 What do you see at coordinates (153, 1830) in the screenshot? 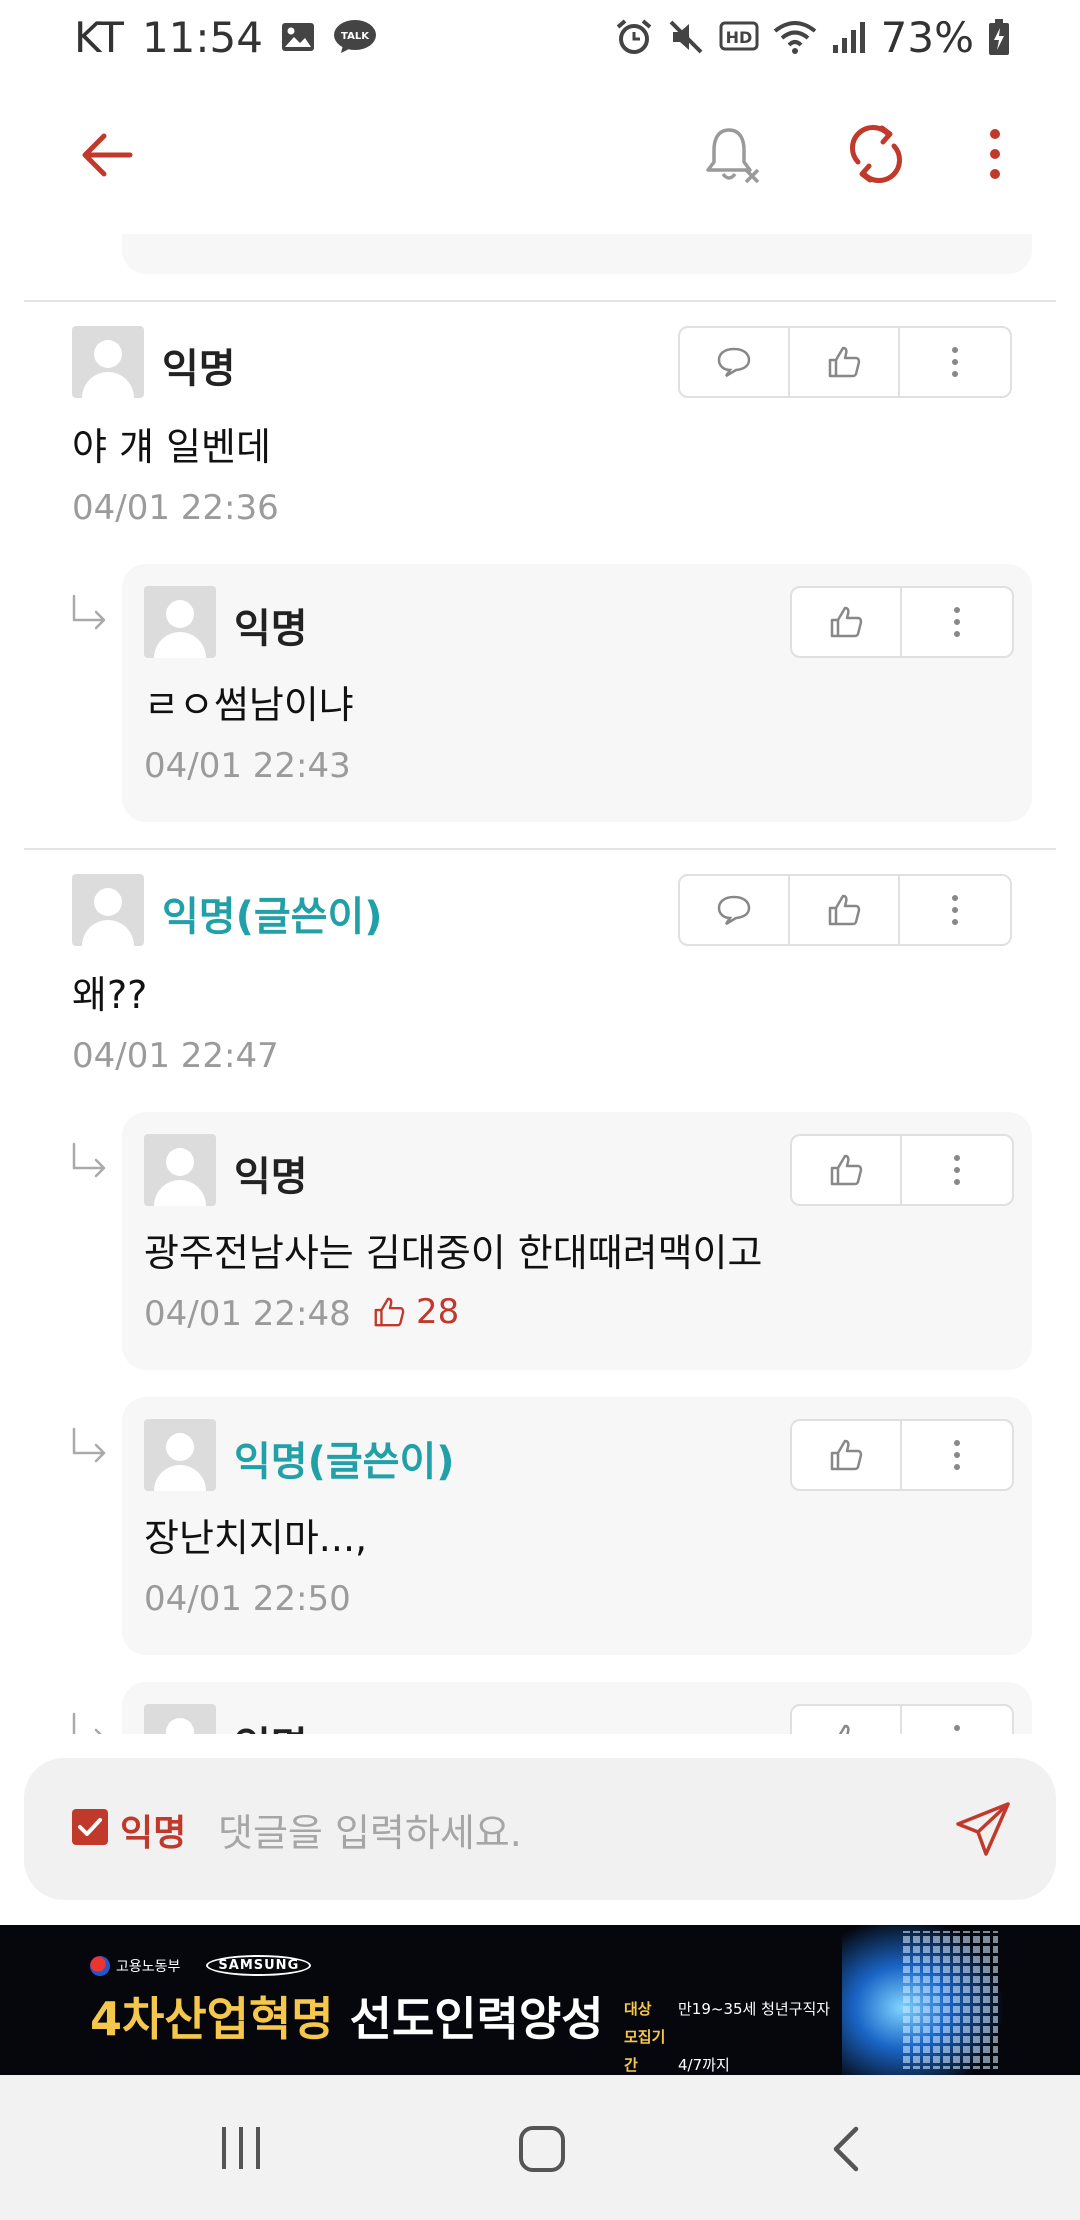
I see `anonymous-label: 익명` at bounding box center [153, 1830].